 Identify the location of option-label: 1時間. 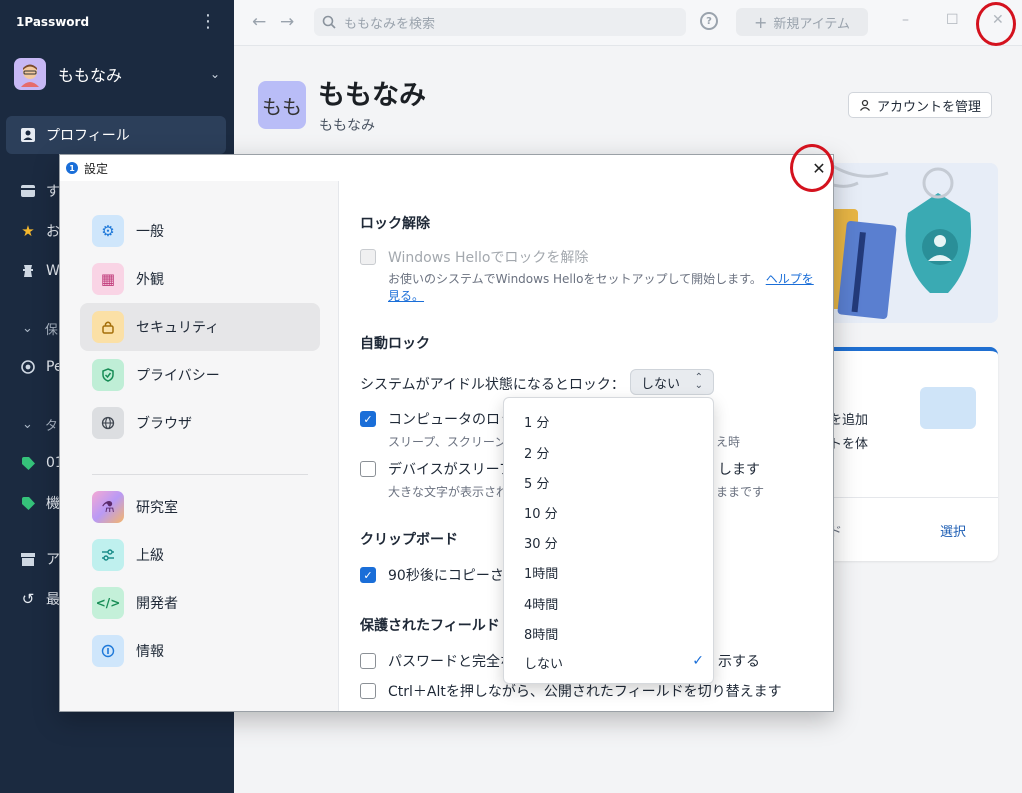
(541, 574).